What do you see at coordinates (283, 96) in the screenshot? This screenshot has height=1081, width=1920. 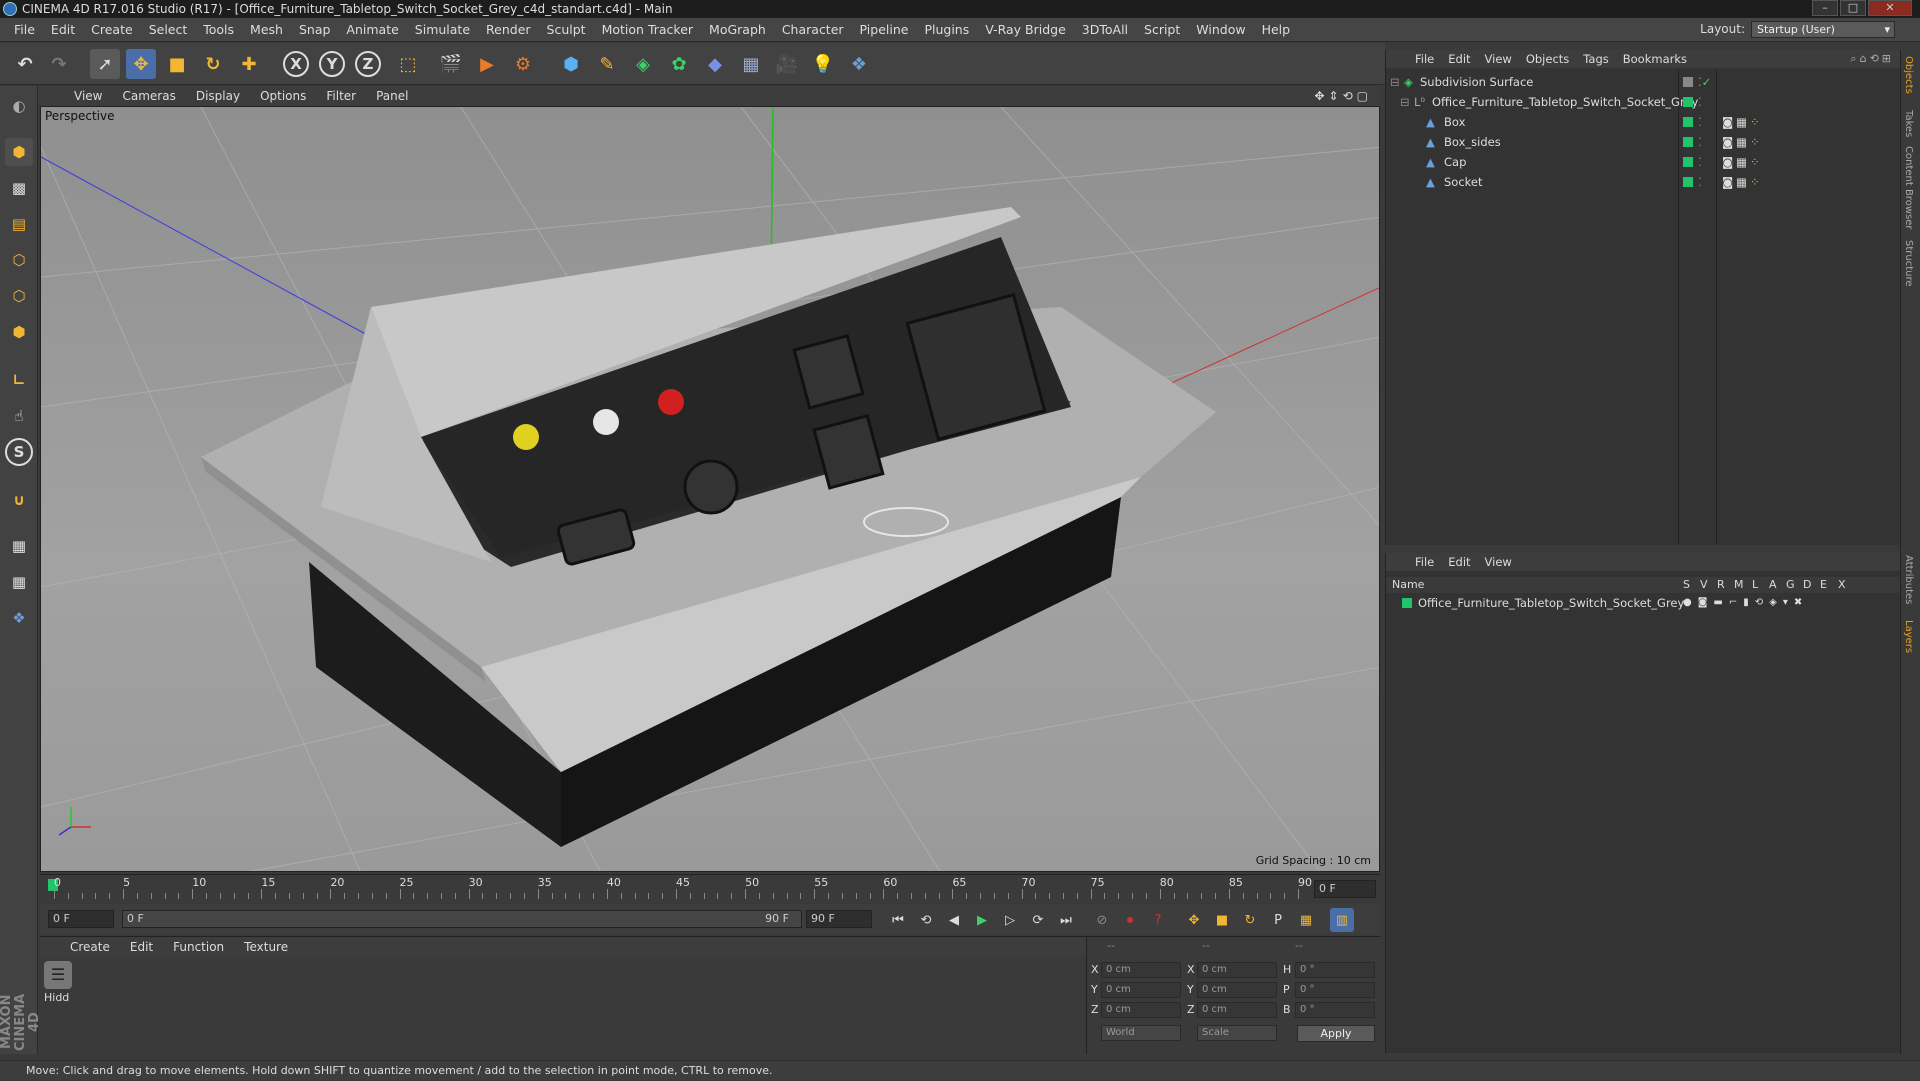 I see `viewport-menu-options: Options` at bounding box center [283, 96].